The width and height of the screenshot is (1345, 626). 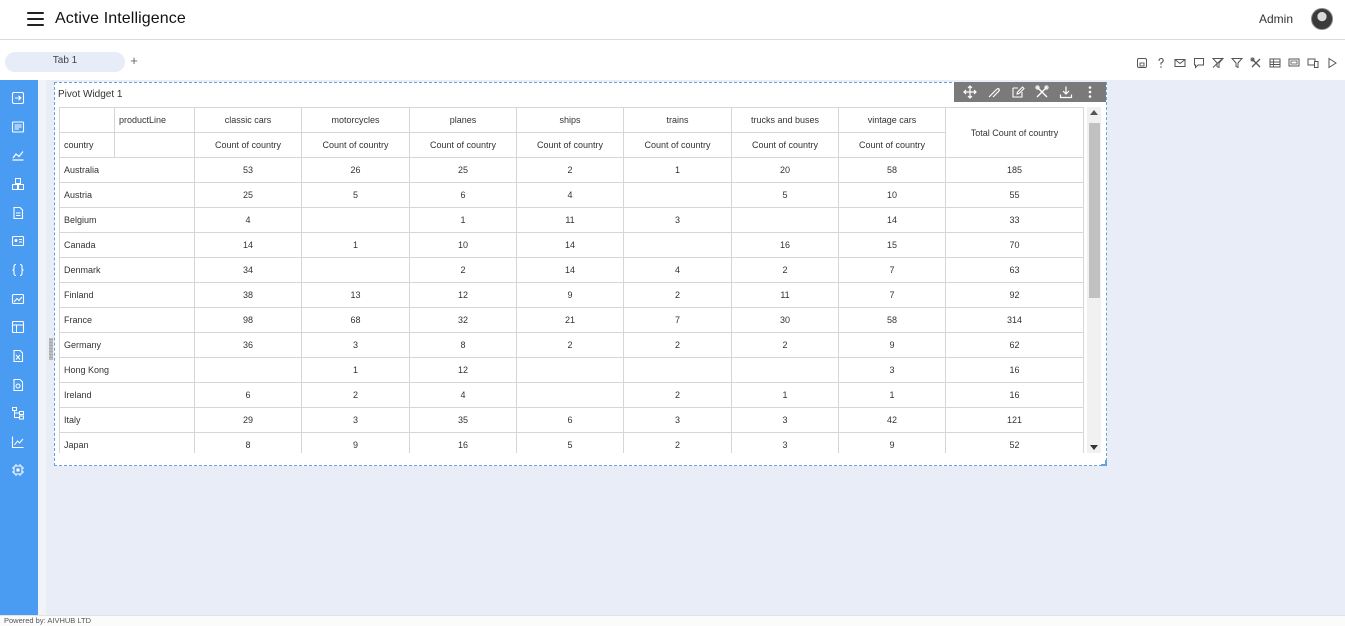 What do you see at coordinates (127, 442) in the screenshot?
I see `row-label: Japan` at bounding box center [127, 442].